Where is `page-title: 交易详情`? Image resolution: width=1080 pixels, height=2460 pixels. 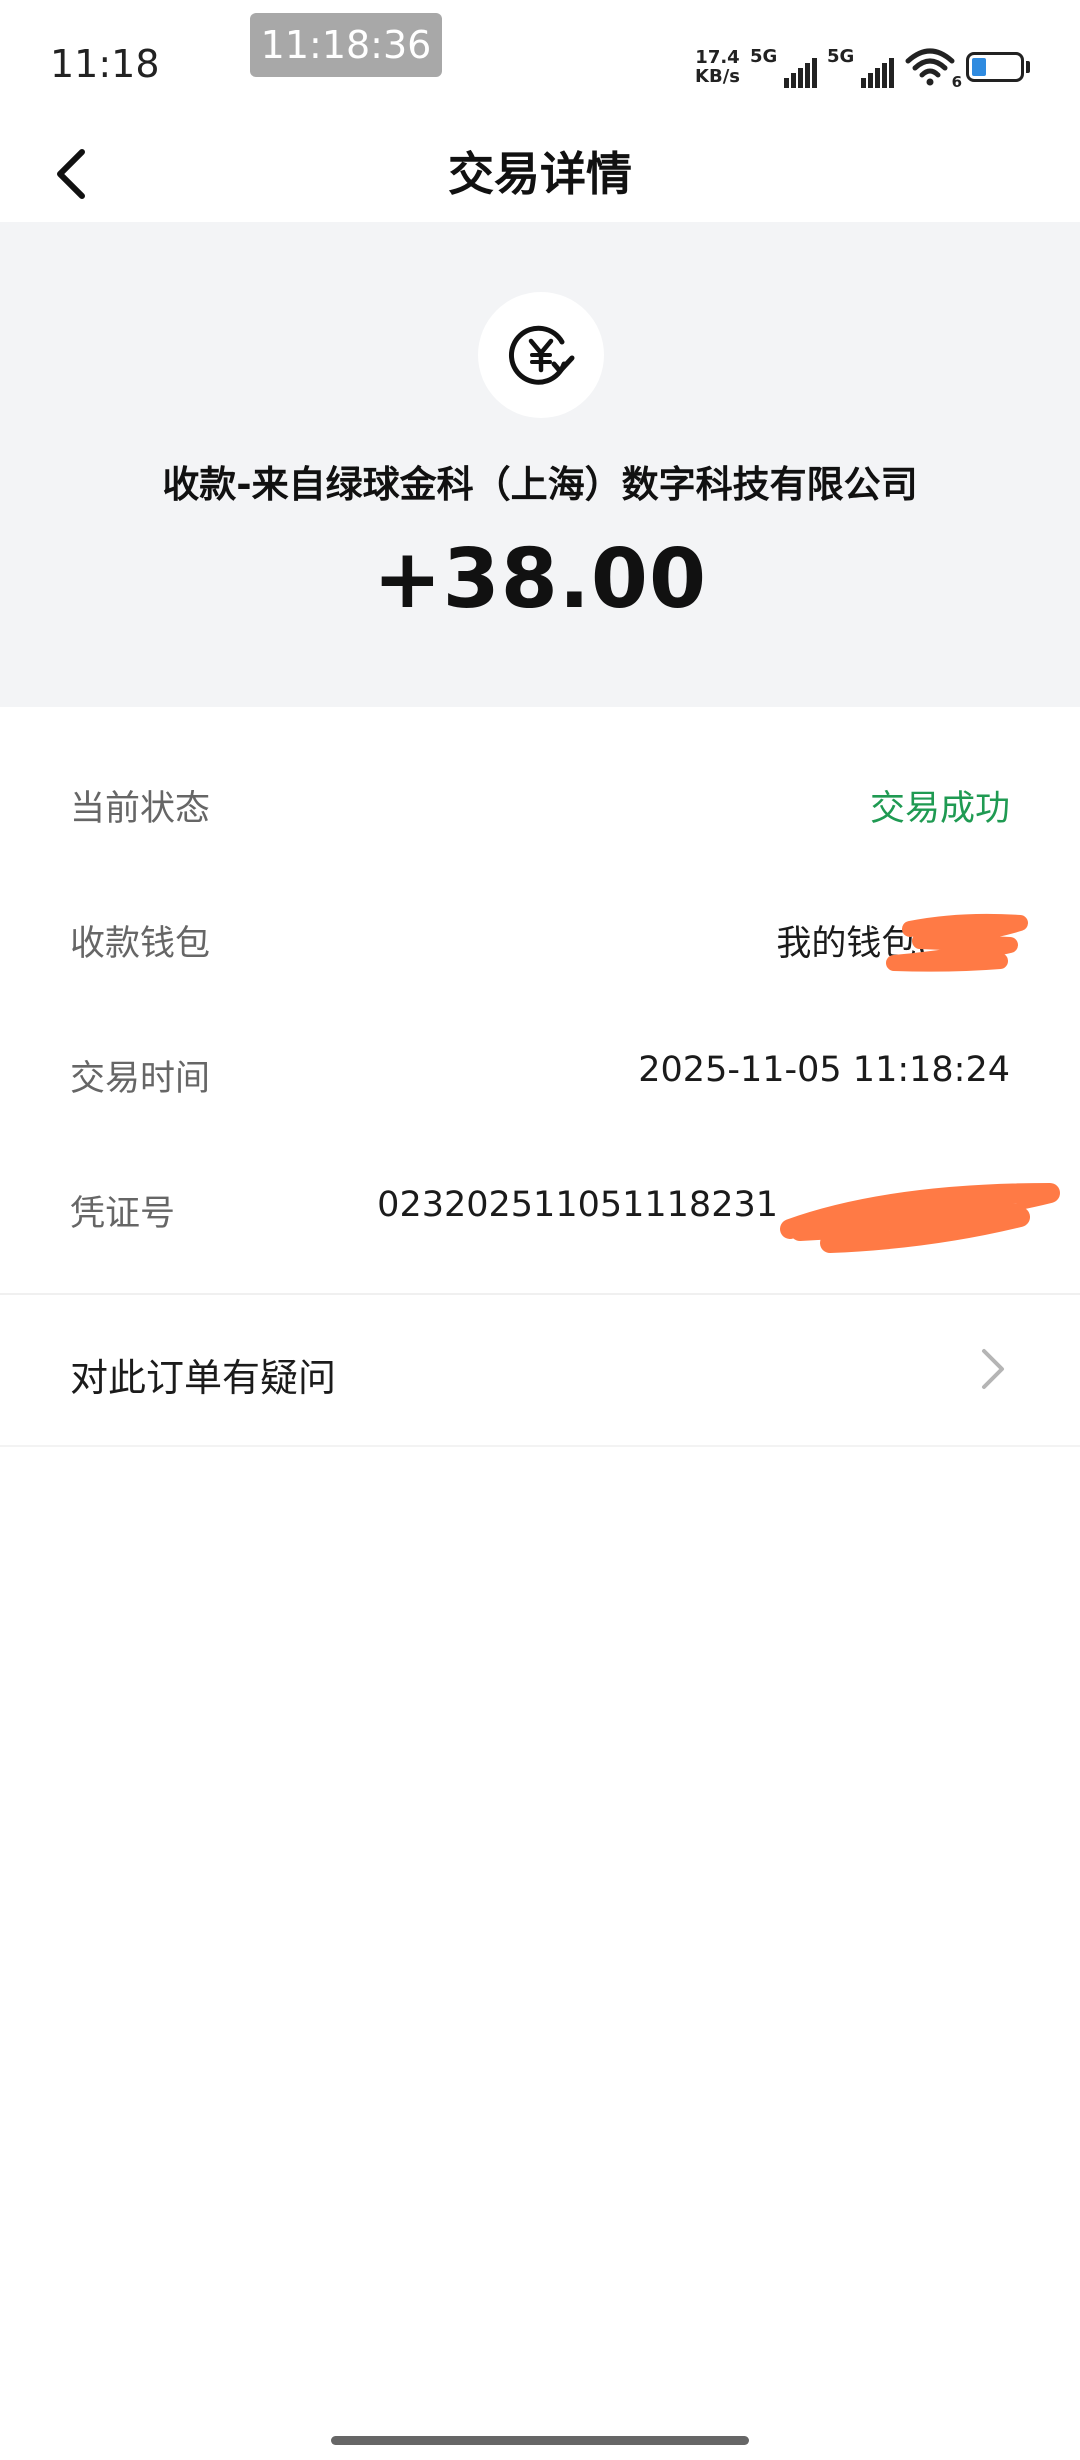 page-title: 交易详情 is located at coordinates (540, 174).